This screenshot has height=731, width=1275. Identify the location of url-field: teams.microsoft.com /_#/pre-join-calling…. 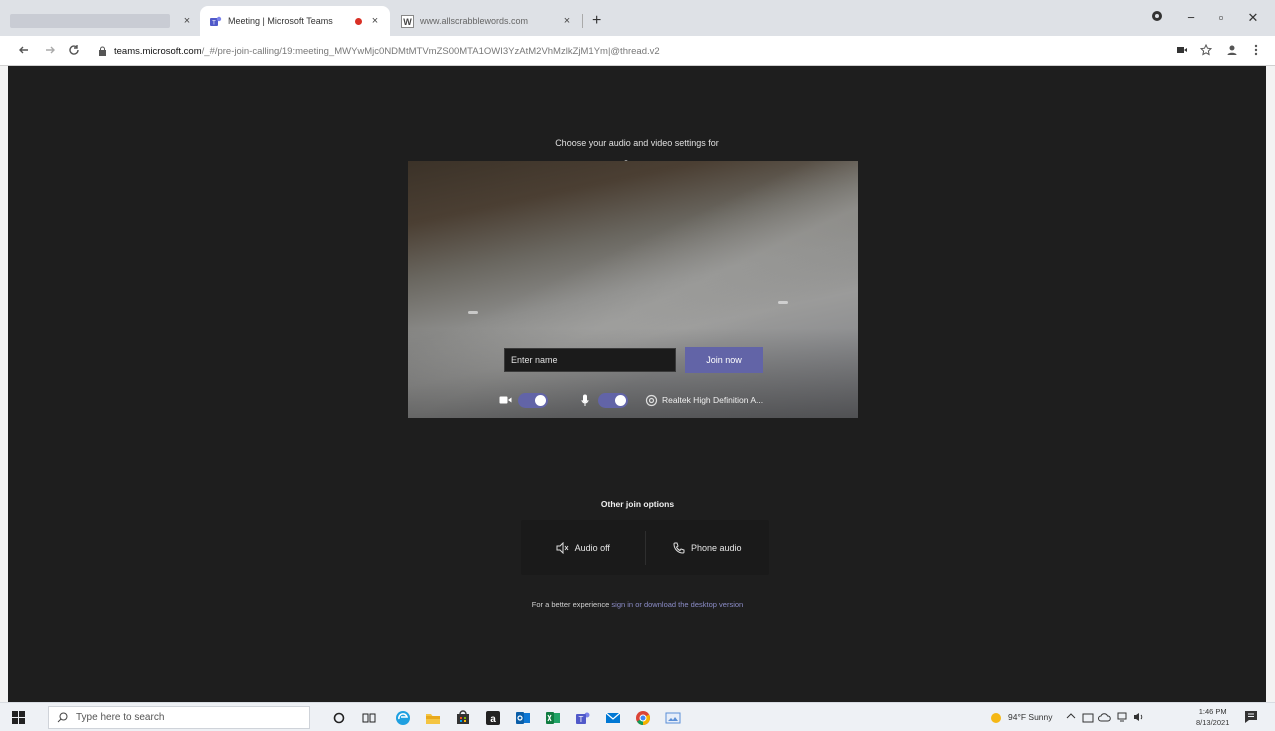
(618, 51).